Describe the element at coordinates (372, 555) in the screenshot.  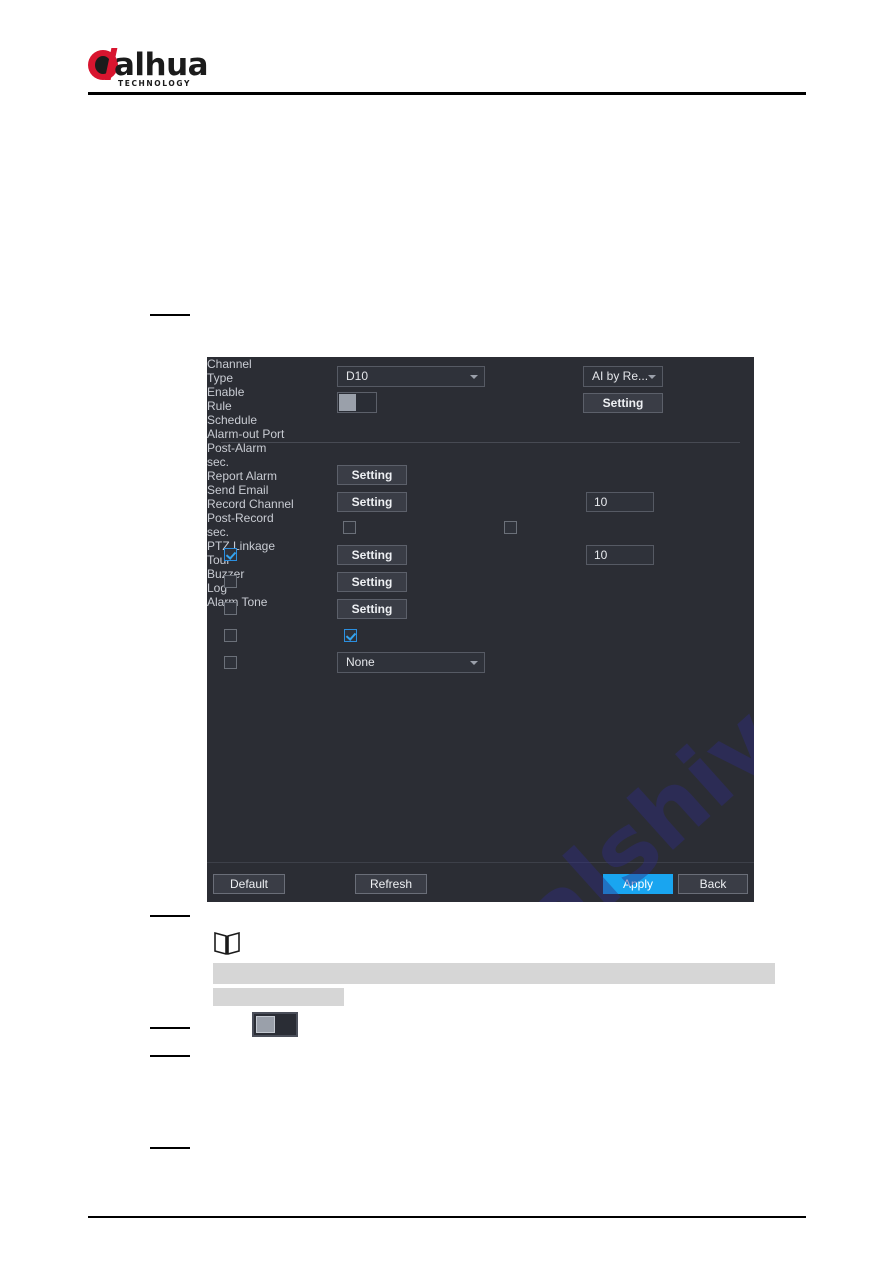
I see `record-channel-setting-button: Setting` at that location.